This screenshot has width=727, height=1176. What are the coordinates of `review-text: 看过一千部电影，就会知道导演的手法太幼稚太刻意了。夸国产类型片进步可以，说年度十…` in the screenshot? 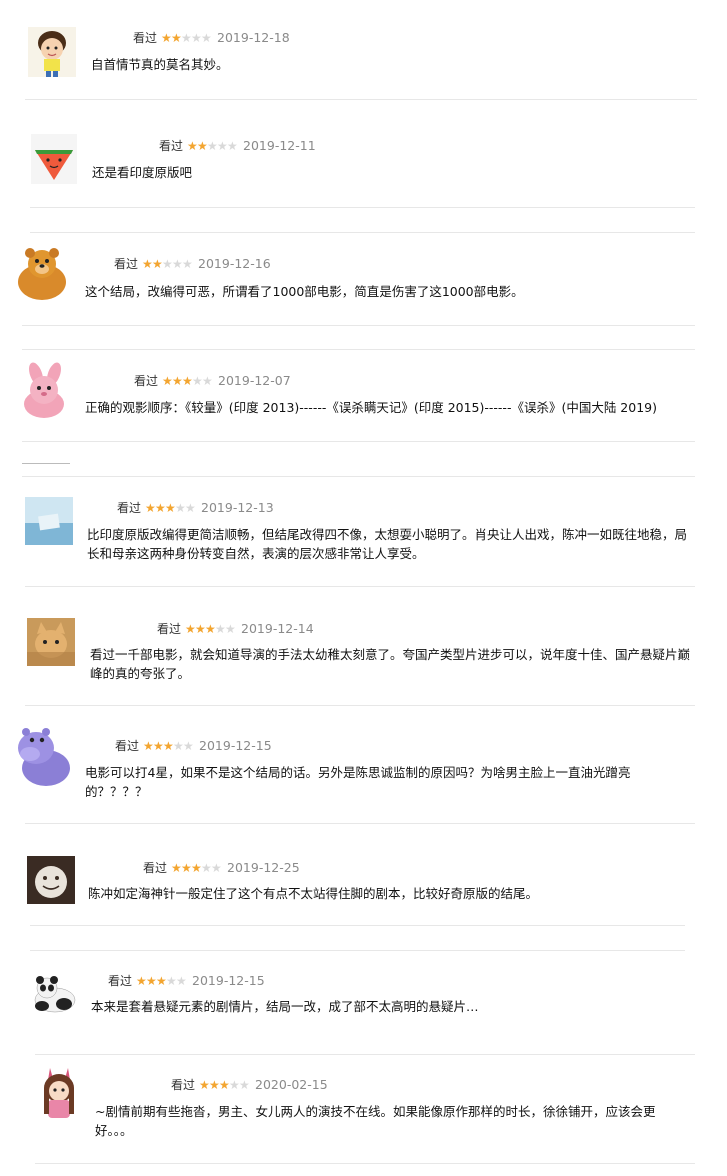 It's located at (390, 664).